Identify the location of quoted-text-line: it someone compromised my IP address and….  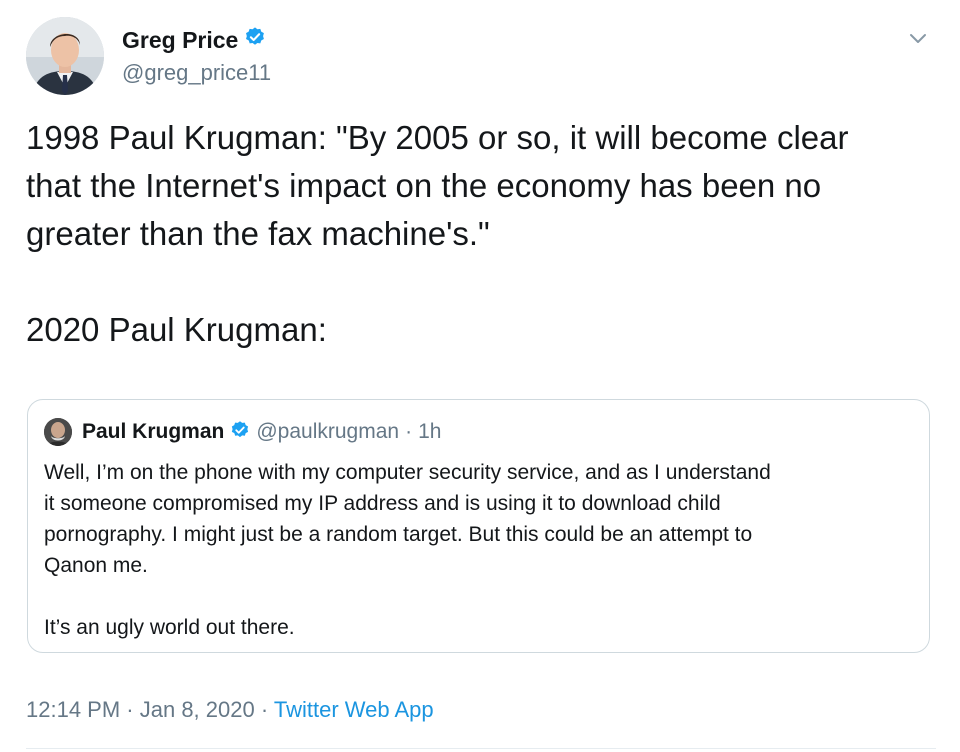
(382, 503).